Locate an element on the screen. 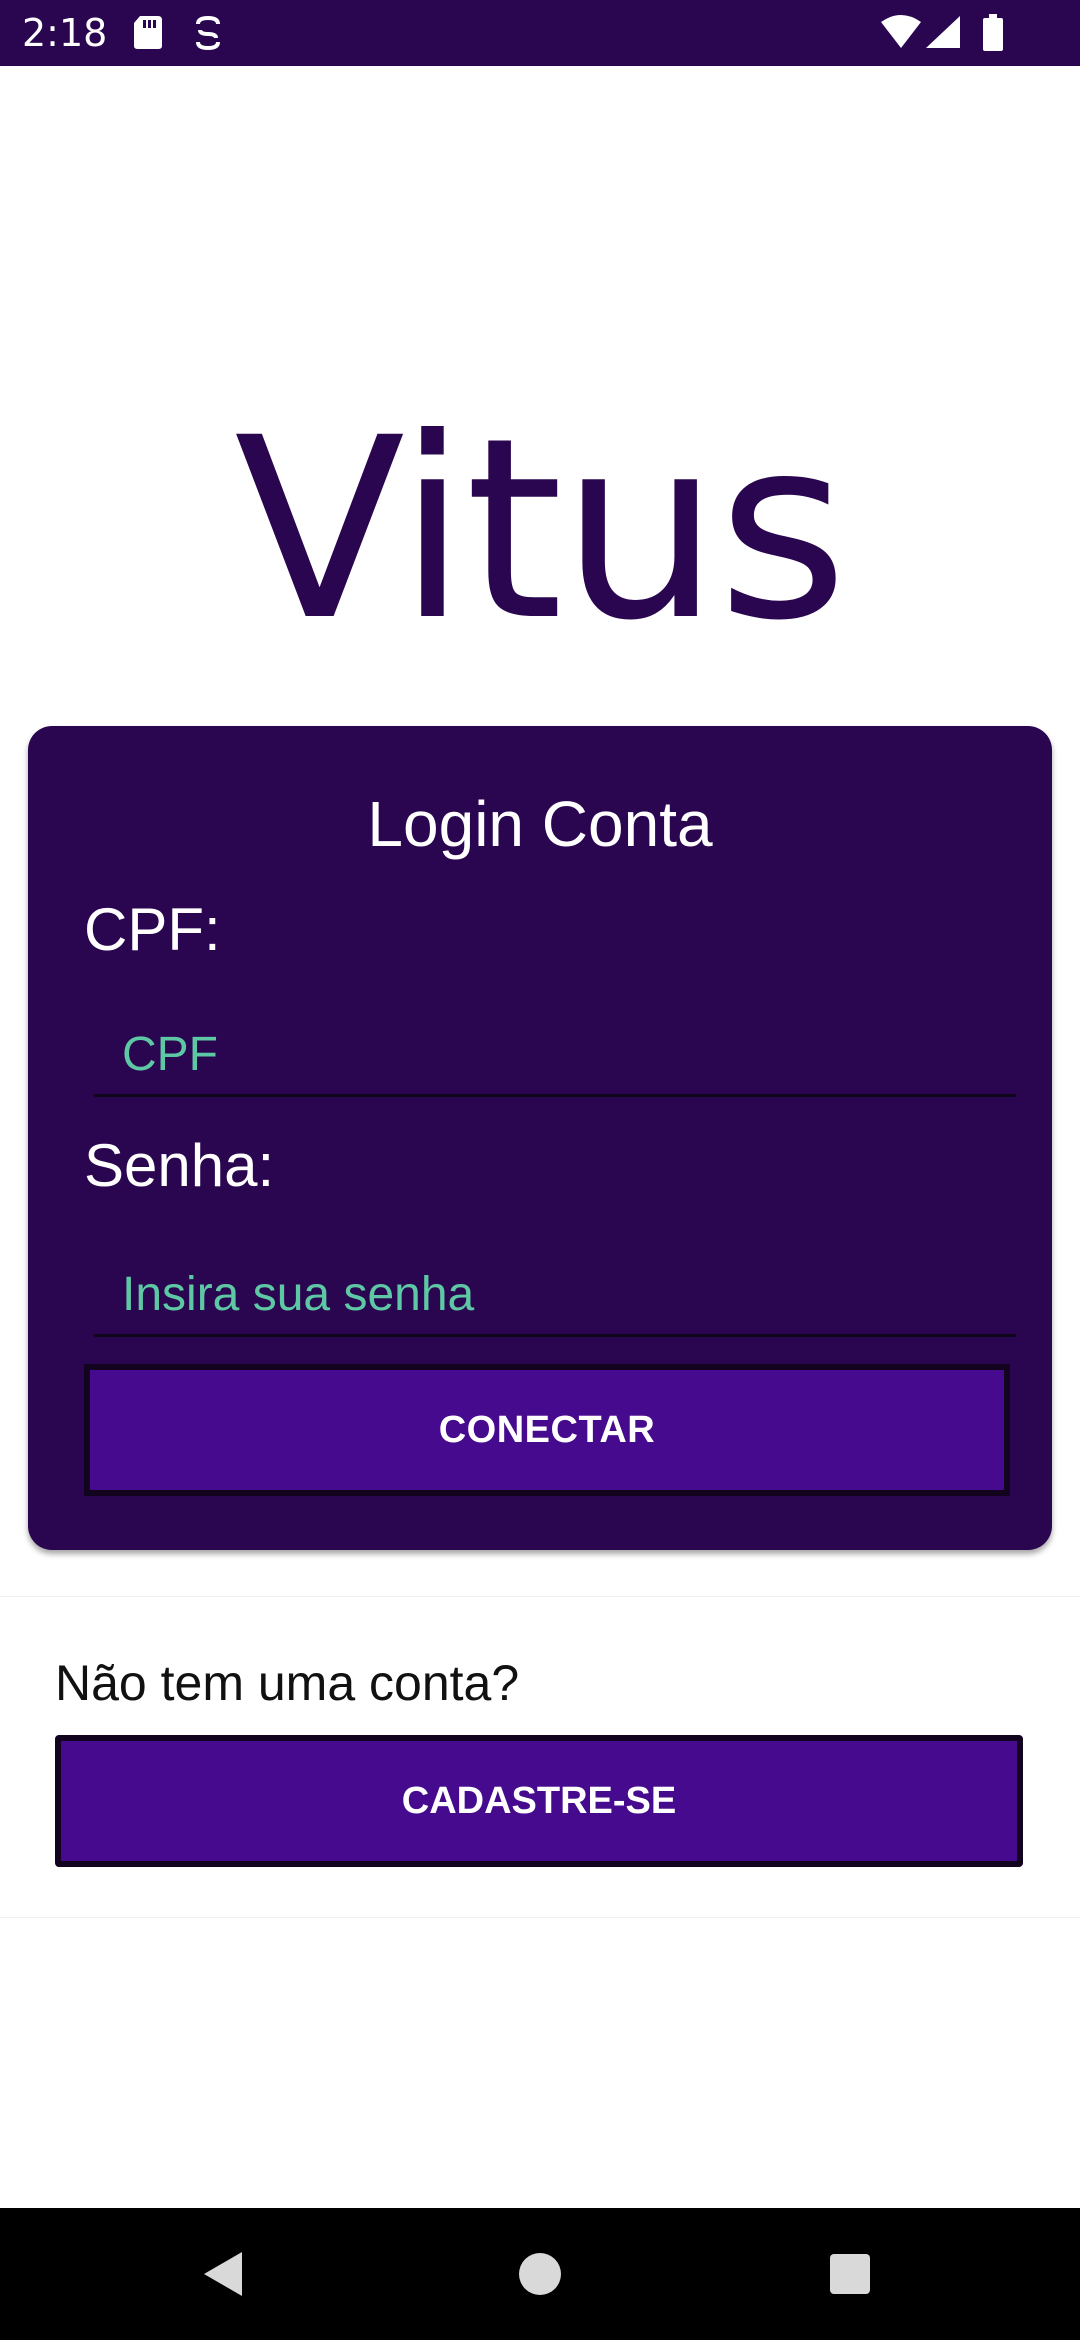 This screenshot has height=2340, width=1080. status-time: 2:18 is located at coordinates (65, 33).